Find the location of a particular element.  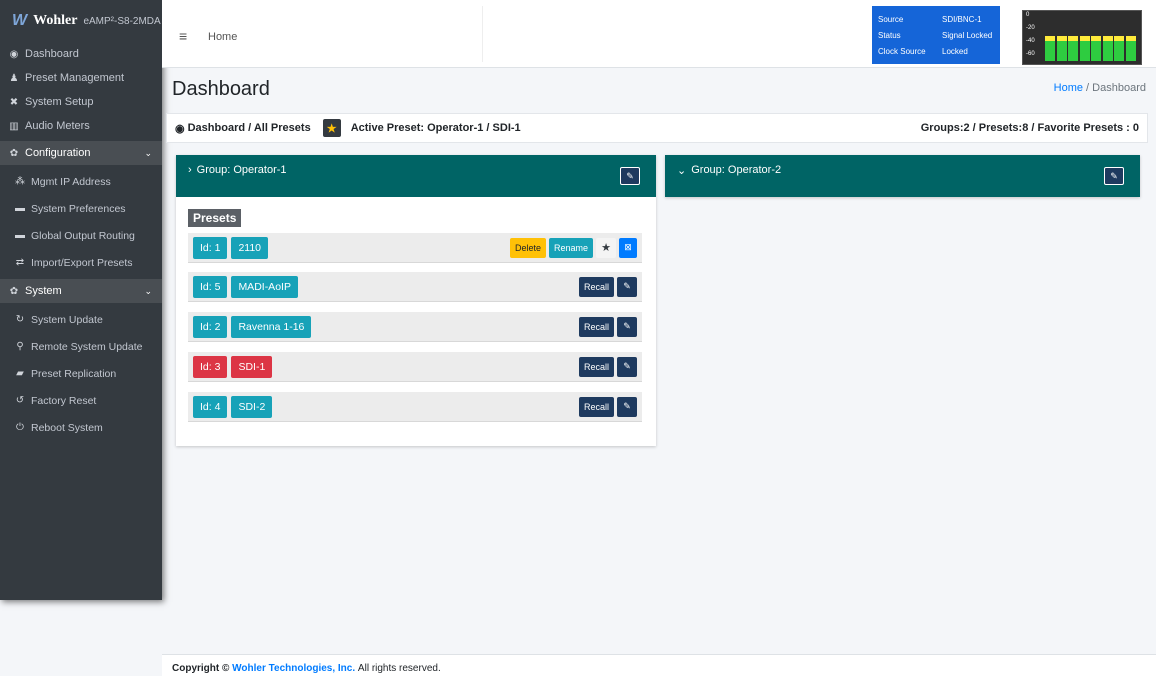

keyboard-icon: ▬ is located at coordinates (20, 208).